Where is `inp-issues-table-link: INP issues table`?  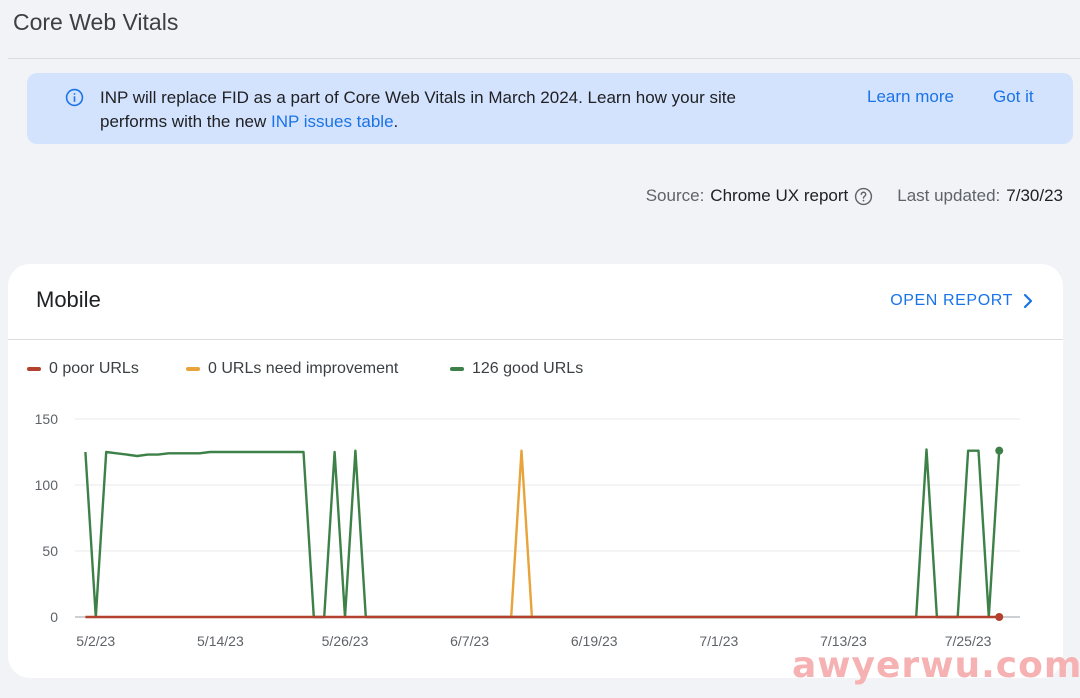 inp-issues-table-link: INP issues table is located at coordinates (332, 121).